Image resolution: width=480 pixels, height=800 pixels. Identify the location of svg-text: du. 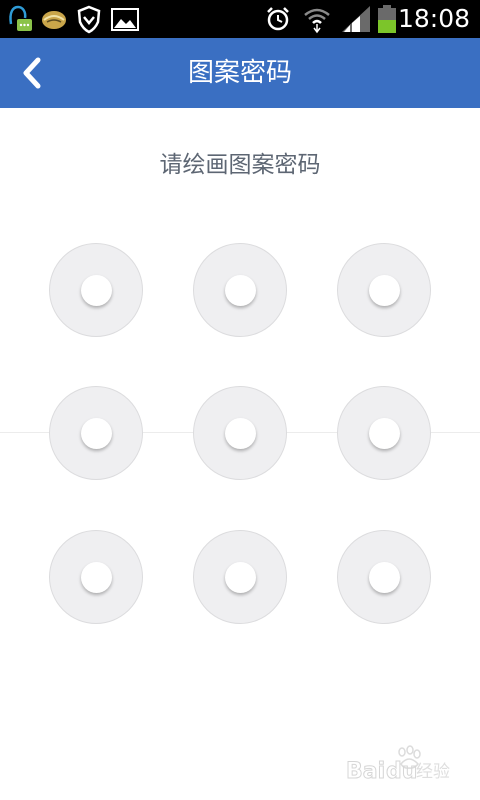
(401, 770).